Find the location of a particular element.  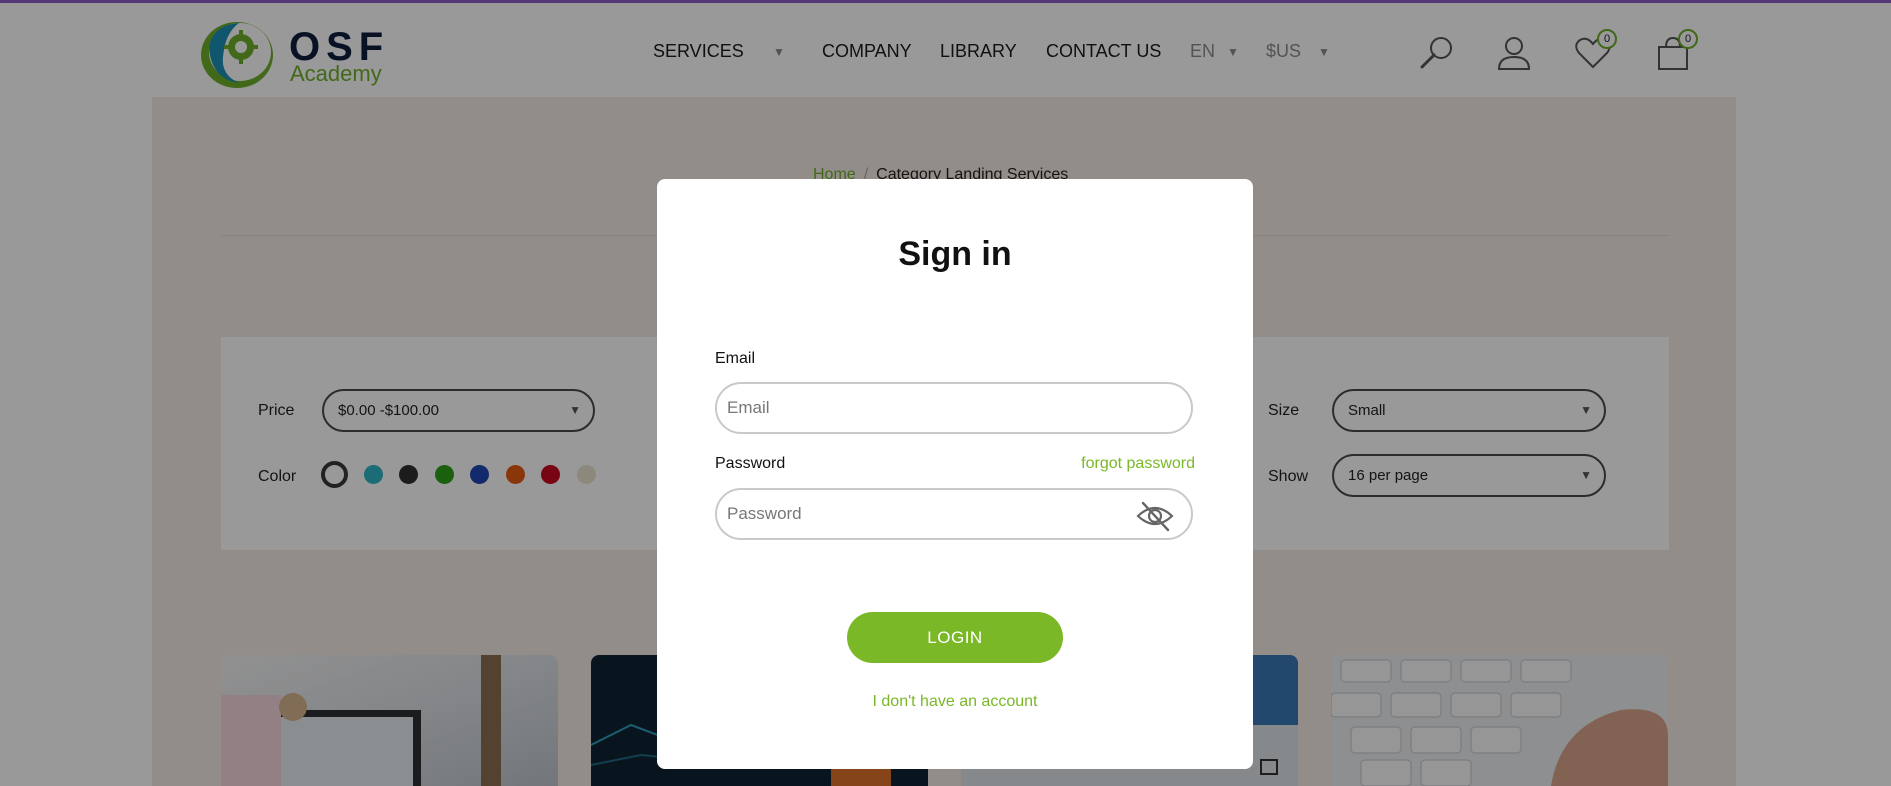

email-label: Email is located at coordinates (735, 358).